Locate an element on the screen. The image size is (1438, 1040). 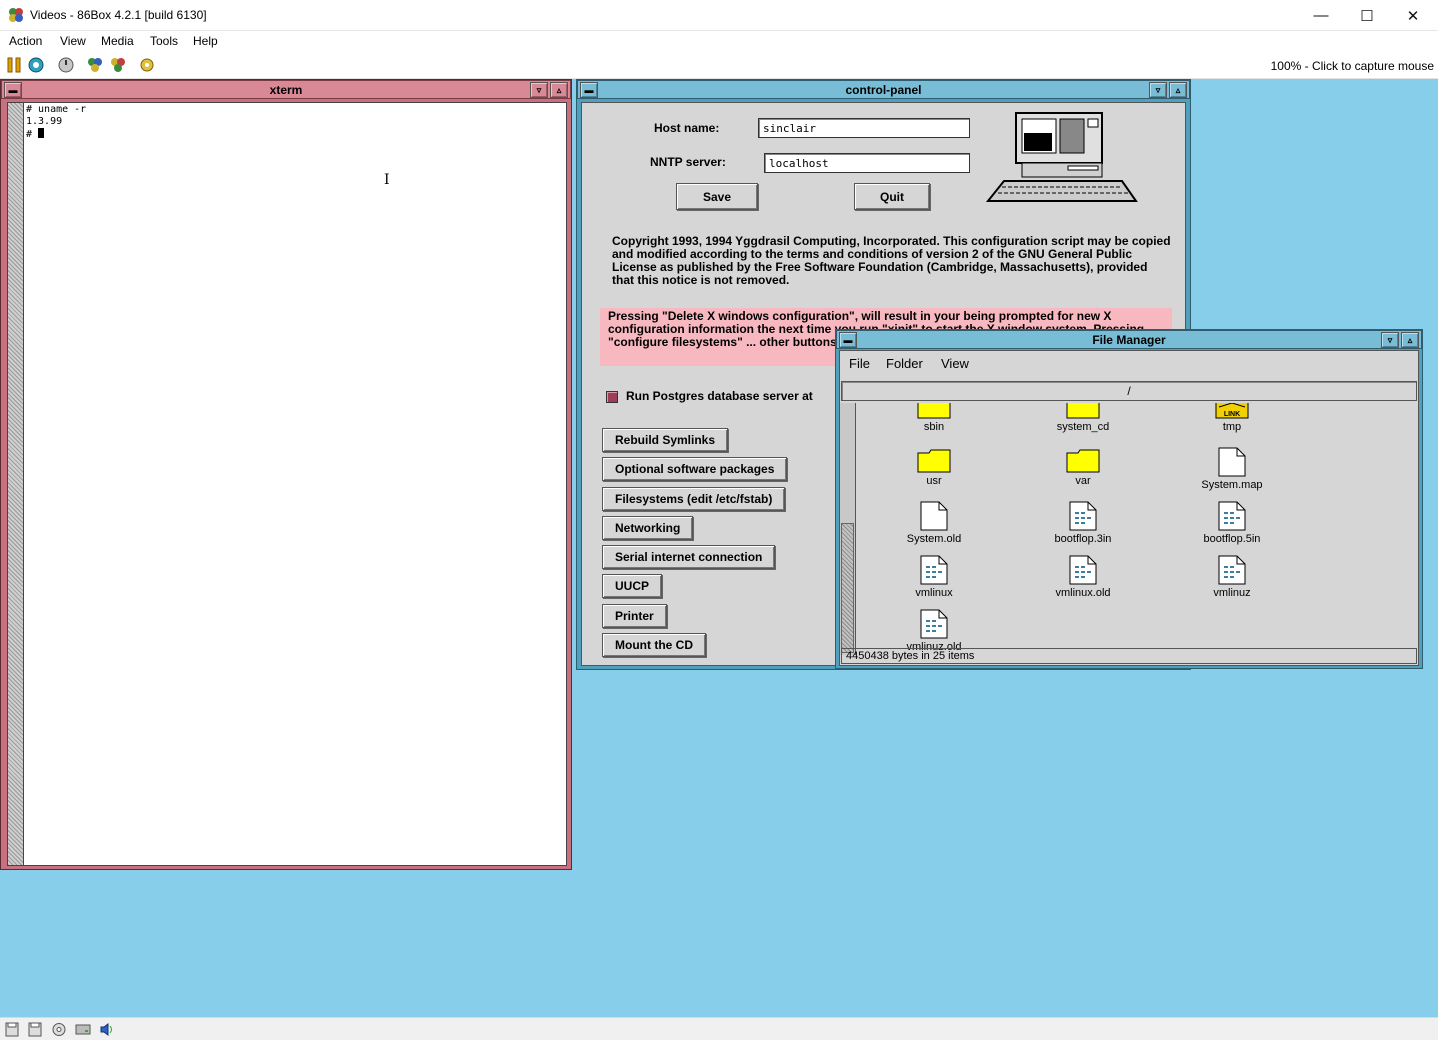
fm-menu-file: File is located at coordinates (859, 363).